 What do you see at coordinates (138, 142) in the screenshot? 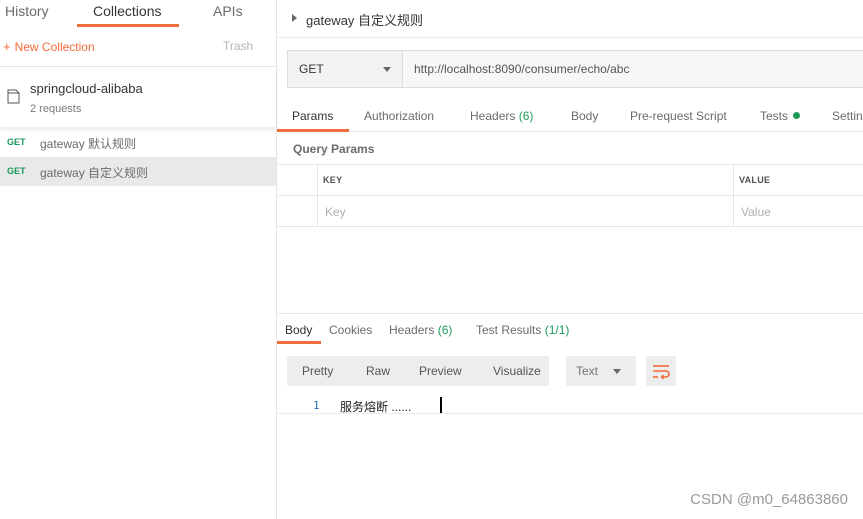
I see `request-item: GET gateway 默认规则` at bounding box center [138, 142].